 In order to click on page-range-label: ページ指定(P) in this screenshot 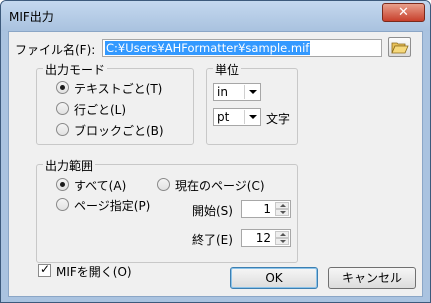, I will do `click(112, 206)`.